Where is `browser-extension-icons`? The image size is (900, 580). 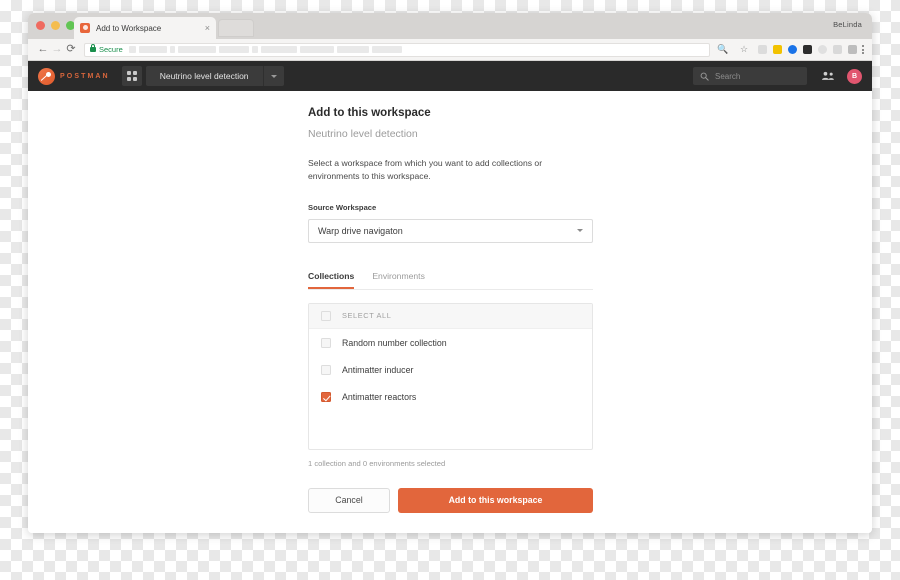
browser-extension-icons is located at coordinates (807, 49).